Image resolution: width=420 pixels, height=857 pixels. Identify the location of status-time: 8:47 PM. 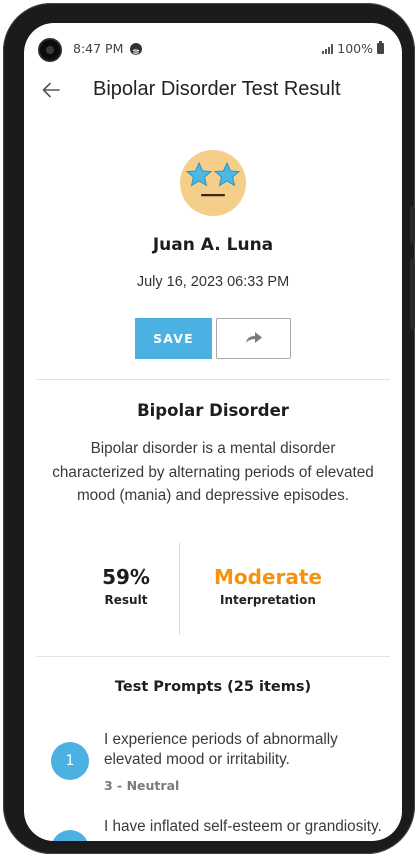
(98, 48).